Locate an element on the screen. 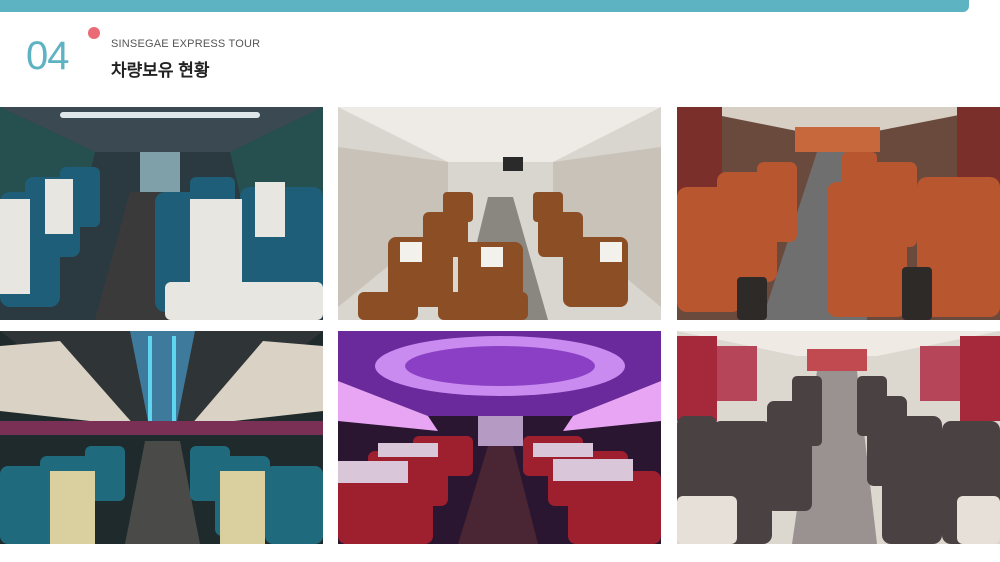 This screenshot has width=1000, height=562. top-accent-bar is located at coordinates (484, 6).